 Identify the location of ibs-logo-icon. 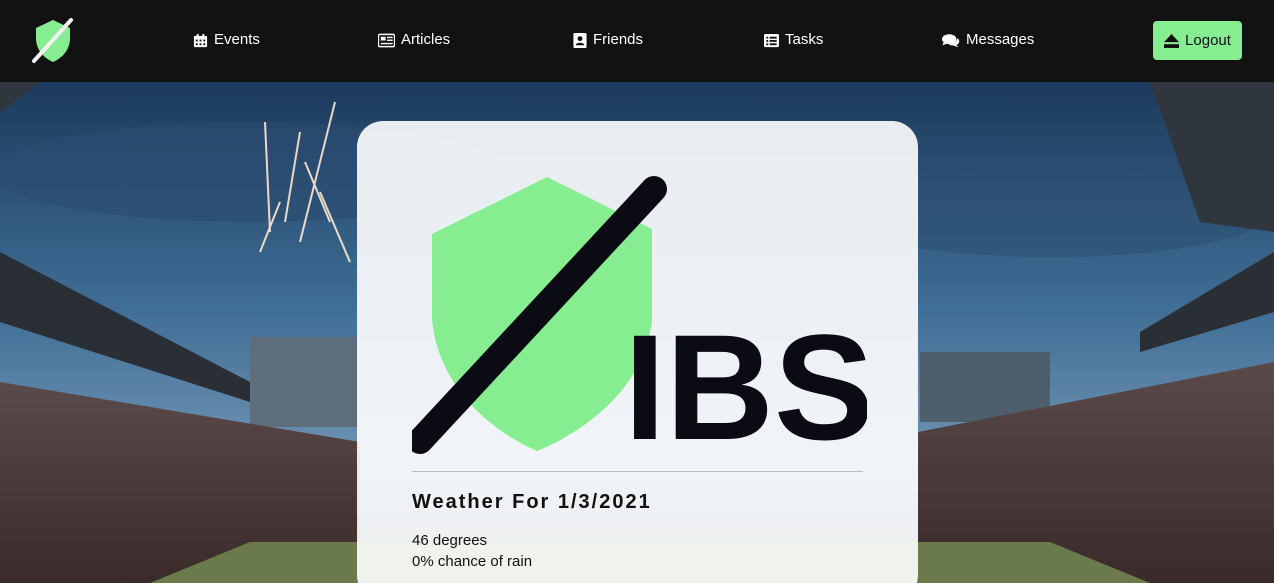
(53, 40).